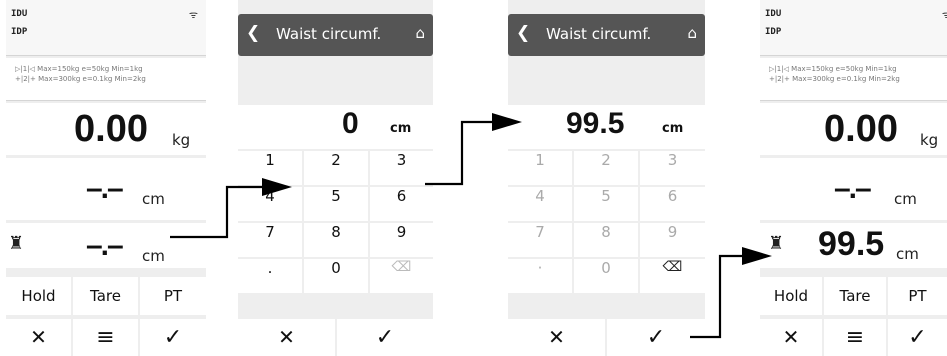  I want to click on input-display: 99.5 cm, so click(606, 127).